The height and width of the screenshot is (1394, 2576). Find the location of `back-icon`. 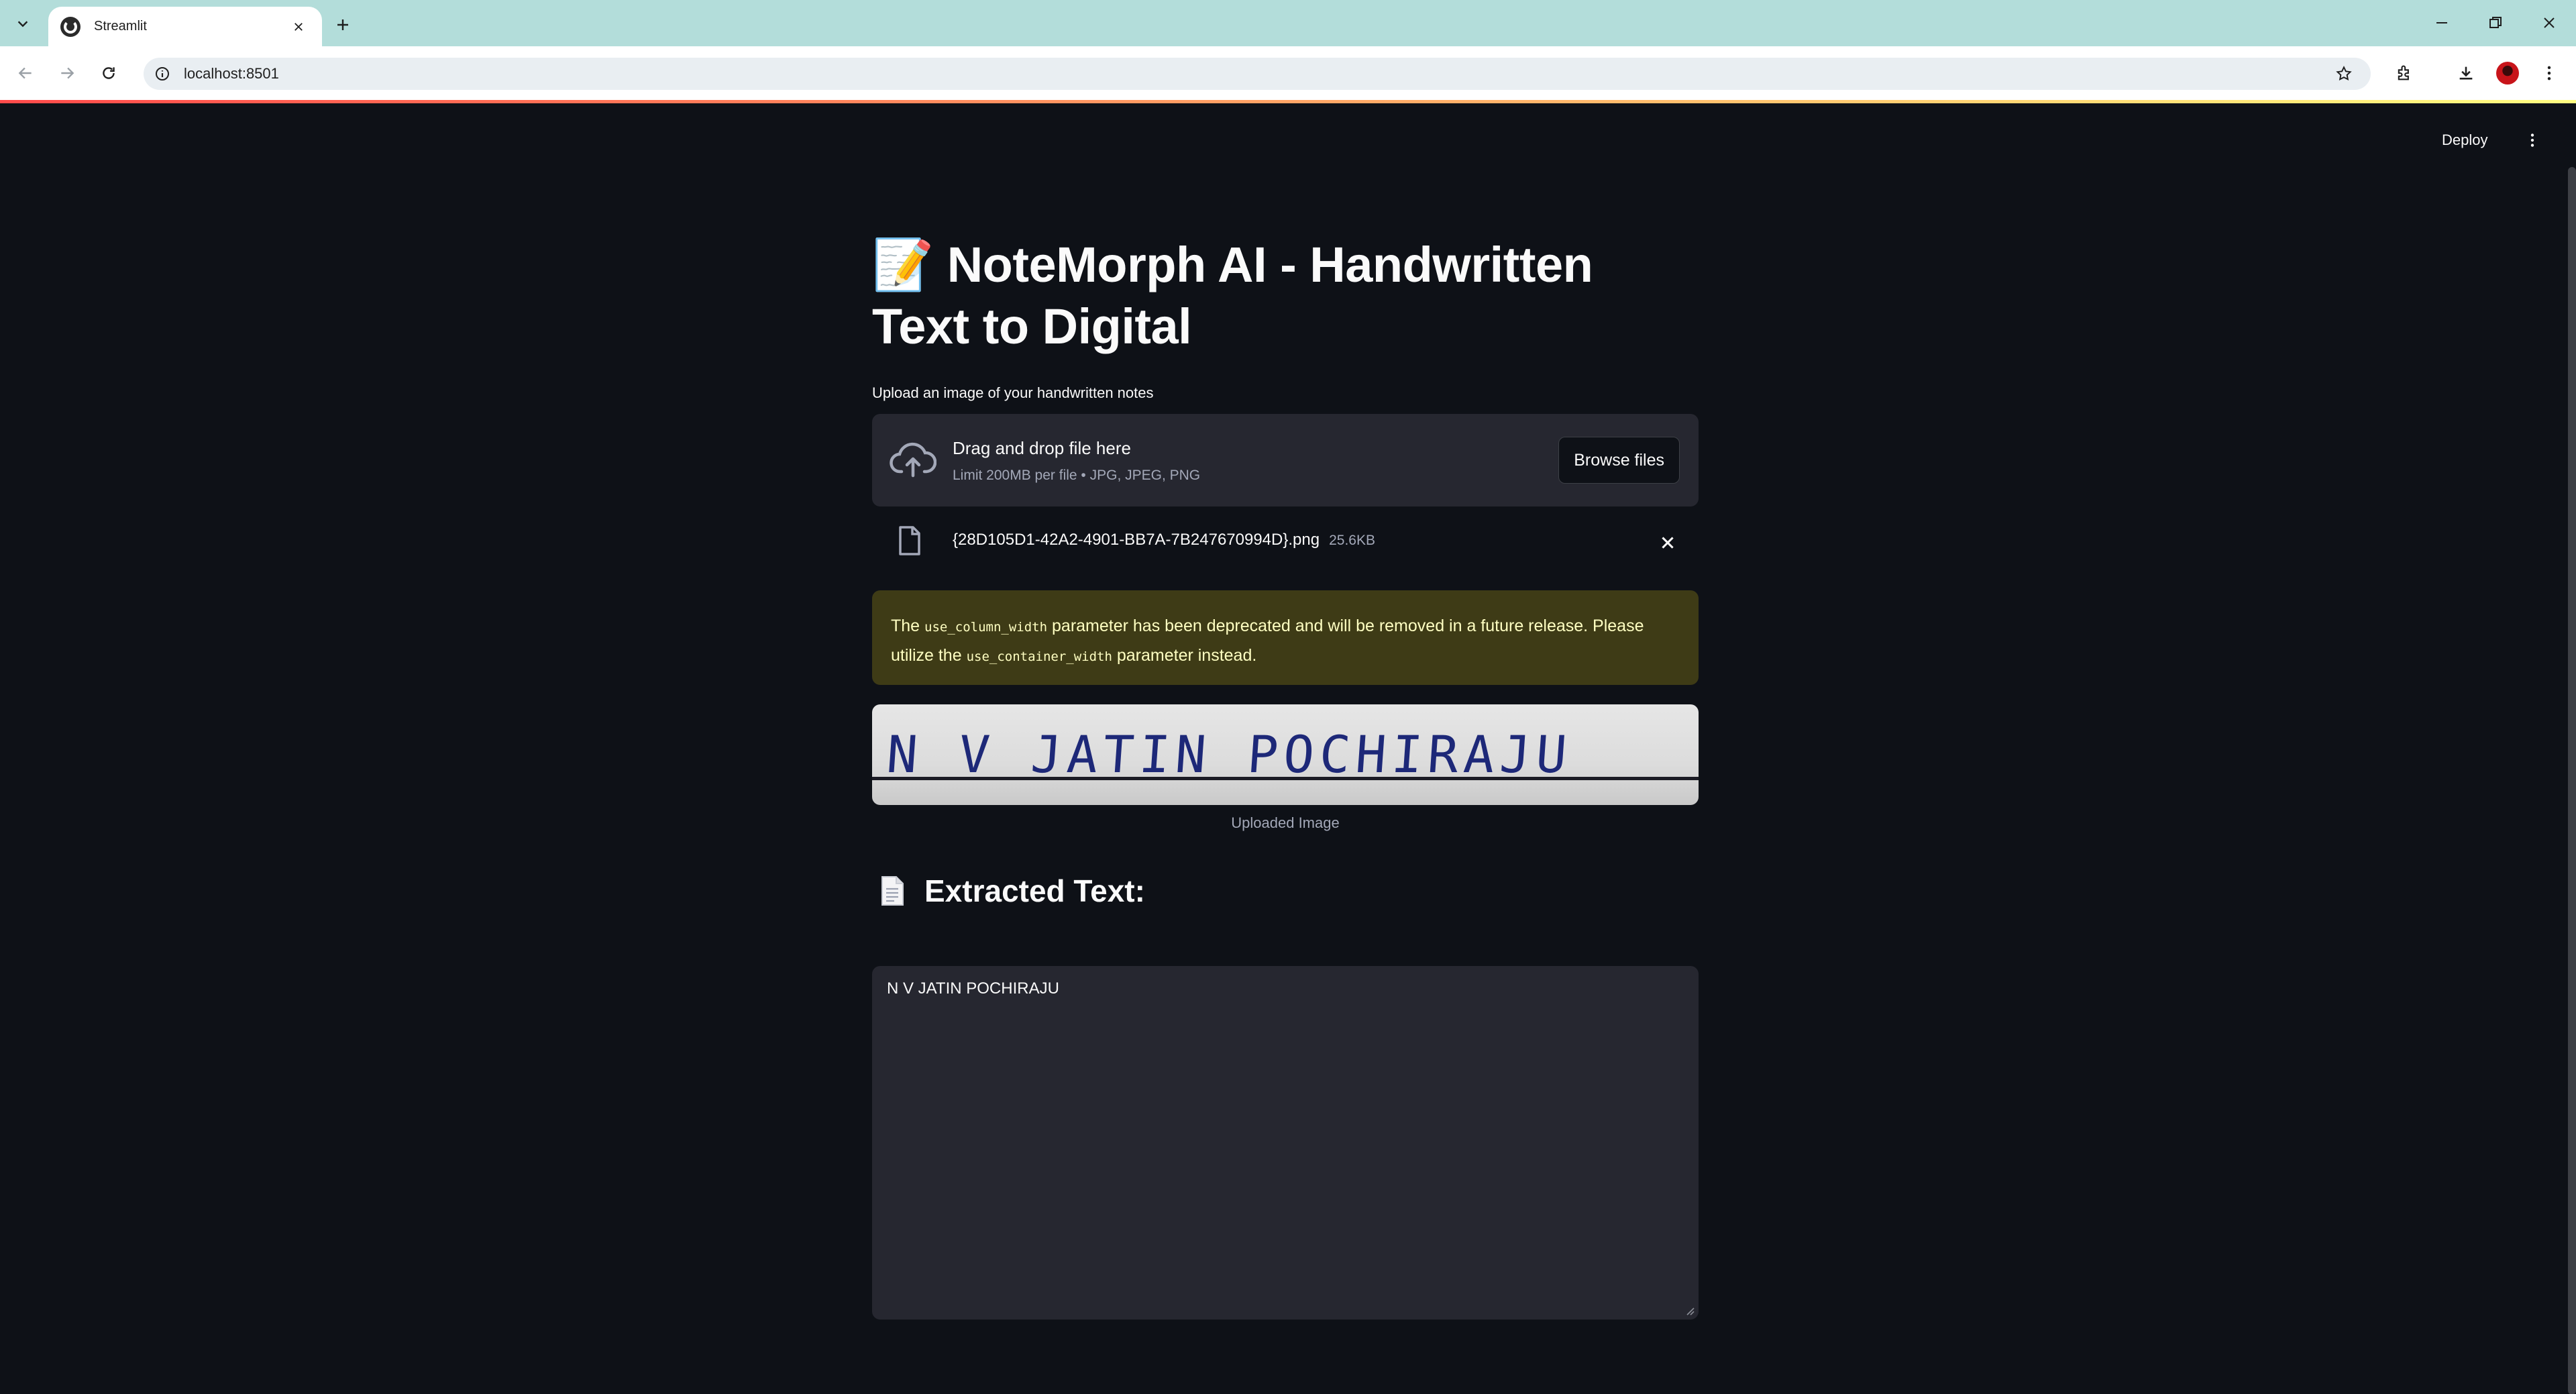

back-icon is located at coordinates (25, 73).